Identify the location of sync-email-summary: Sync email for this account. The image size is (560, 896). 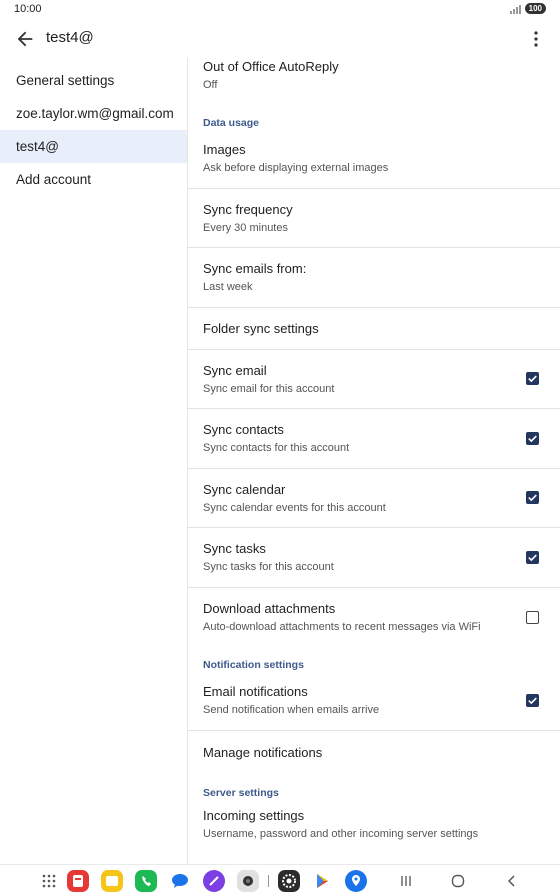
(269, 388).